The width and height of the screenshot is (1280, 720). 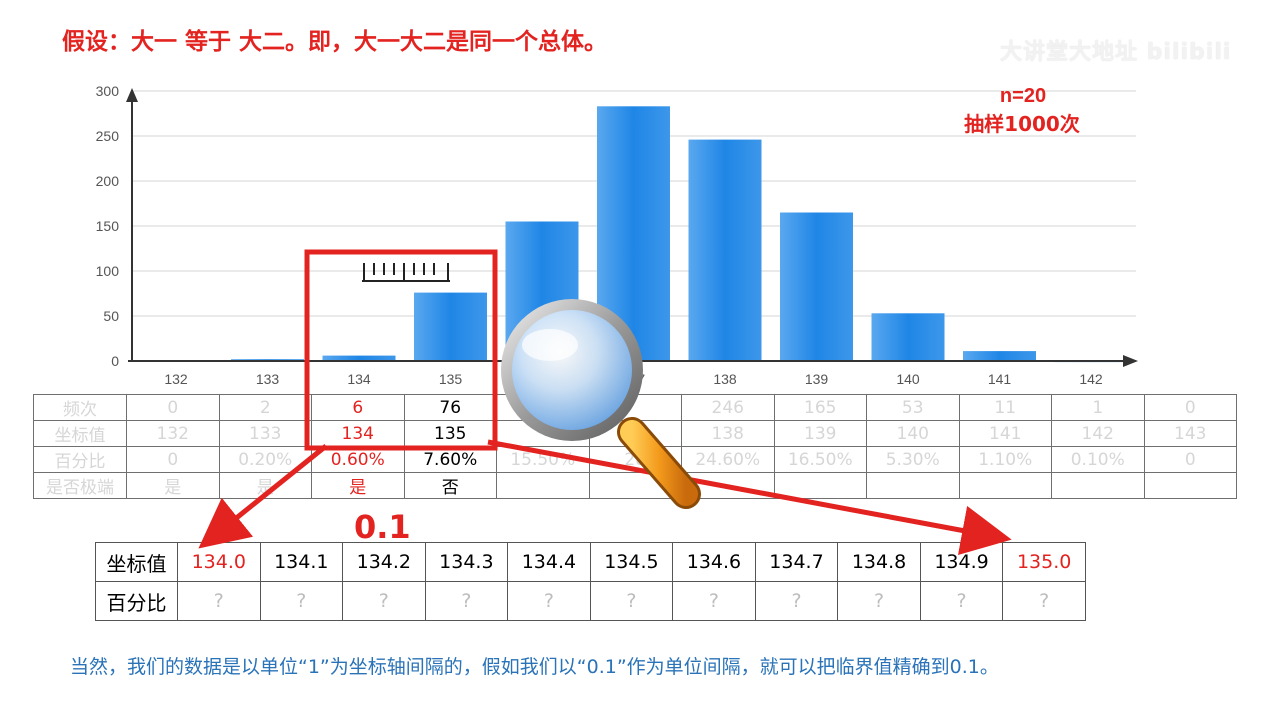 What do you see at coordinates (1098, 407) in the screenshot?
I see `table-cell: 1` at bounding box center [1098, 407].